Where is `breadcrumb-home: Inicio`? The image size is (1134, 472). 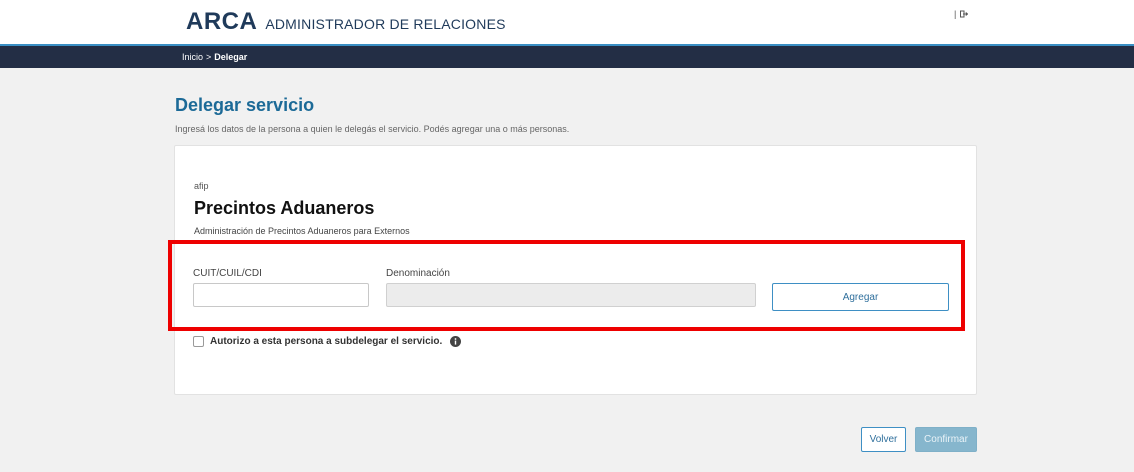
breadcrumb-home: Inicio is located at coordinates (192, 57).